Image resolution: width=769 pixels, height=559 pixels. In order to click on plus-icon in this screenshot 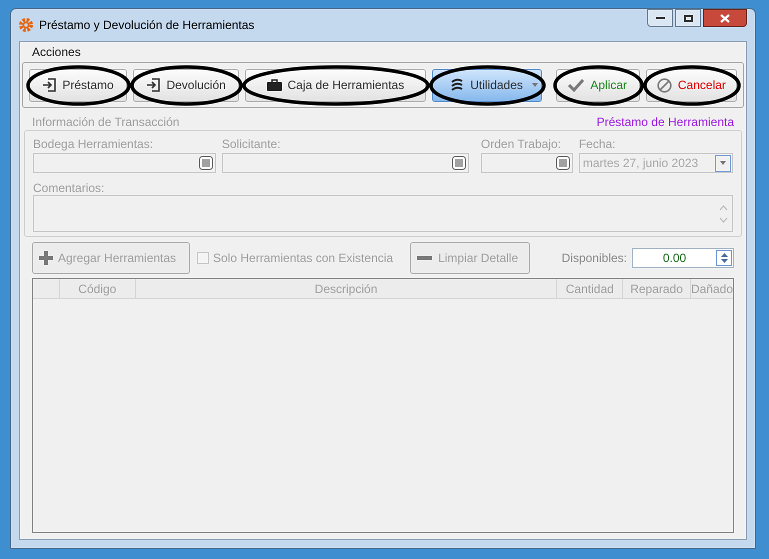, I will do `click(46, 258)`.